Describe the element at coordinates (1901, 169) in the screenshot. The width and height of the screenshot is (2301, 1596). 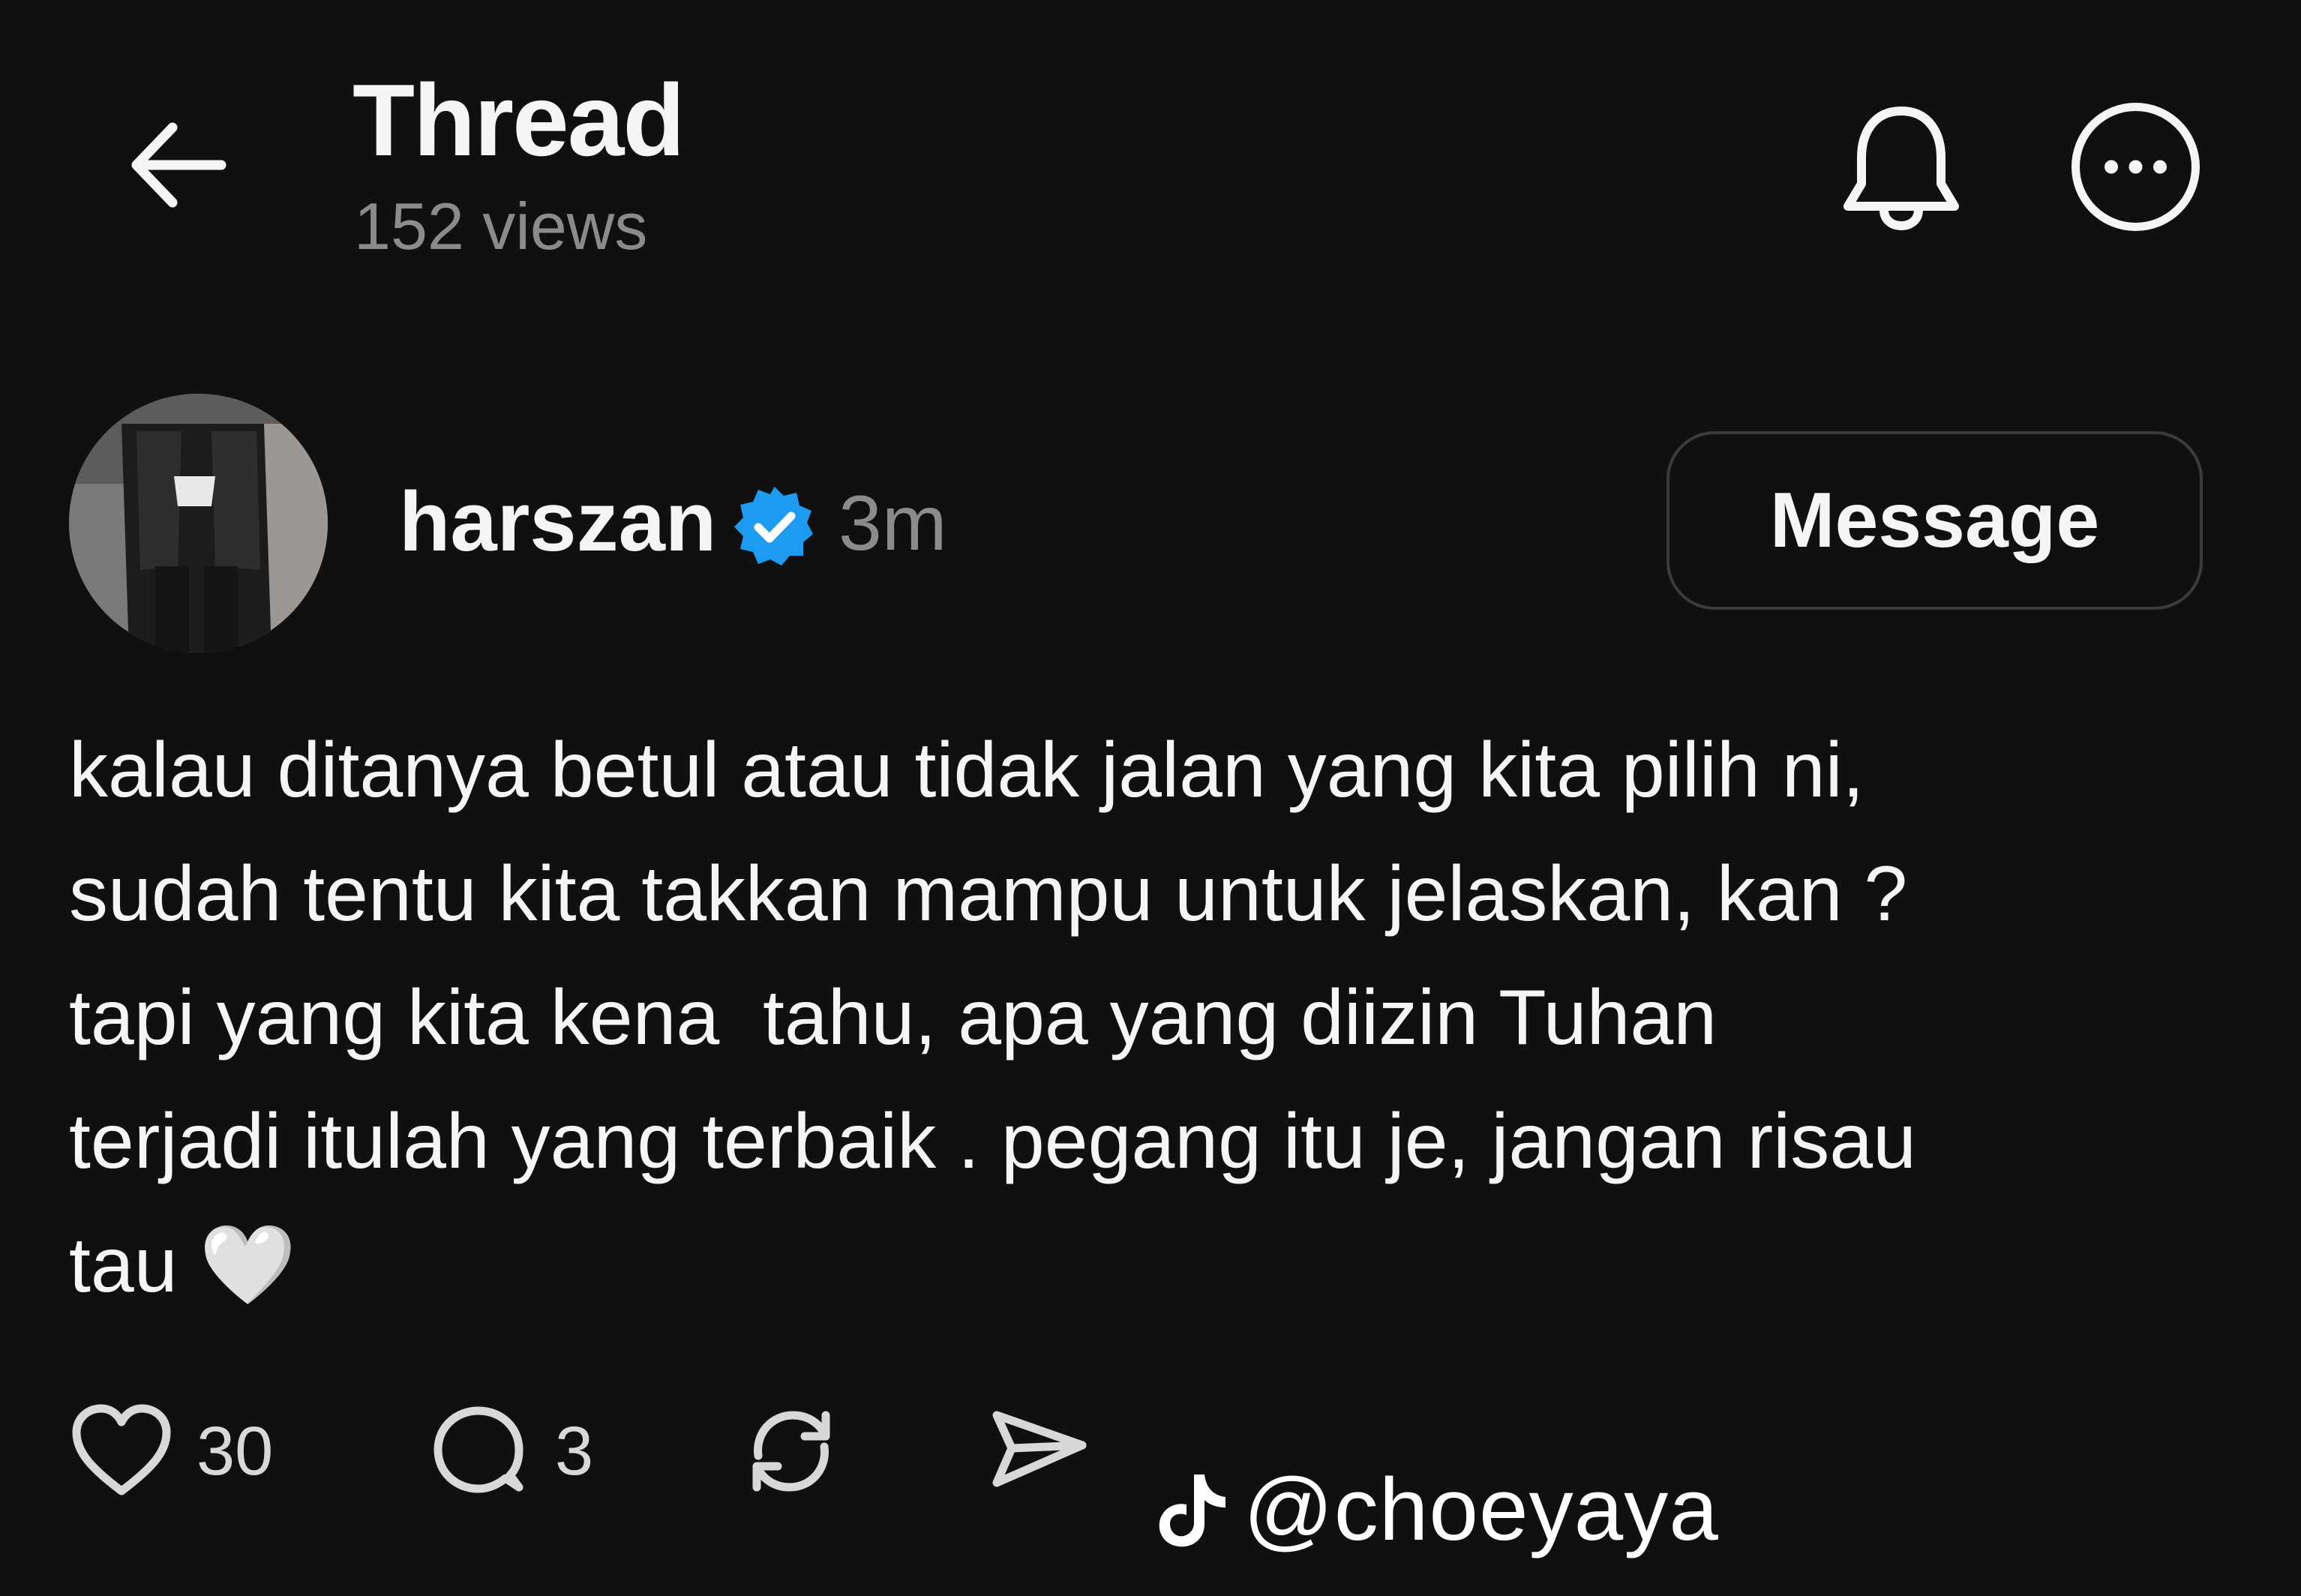
I see `bell-icon` at that location.